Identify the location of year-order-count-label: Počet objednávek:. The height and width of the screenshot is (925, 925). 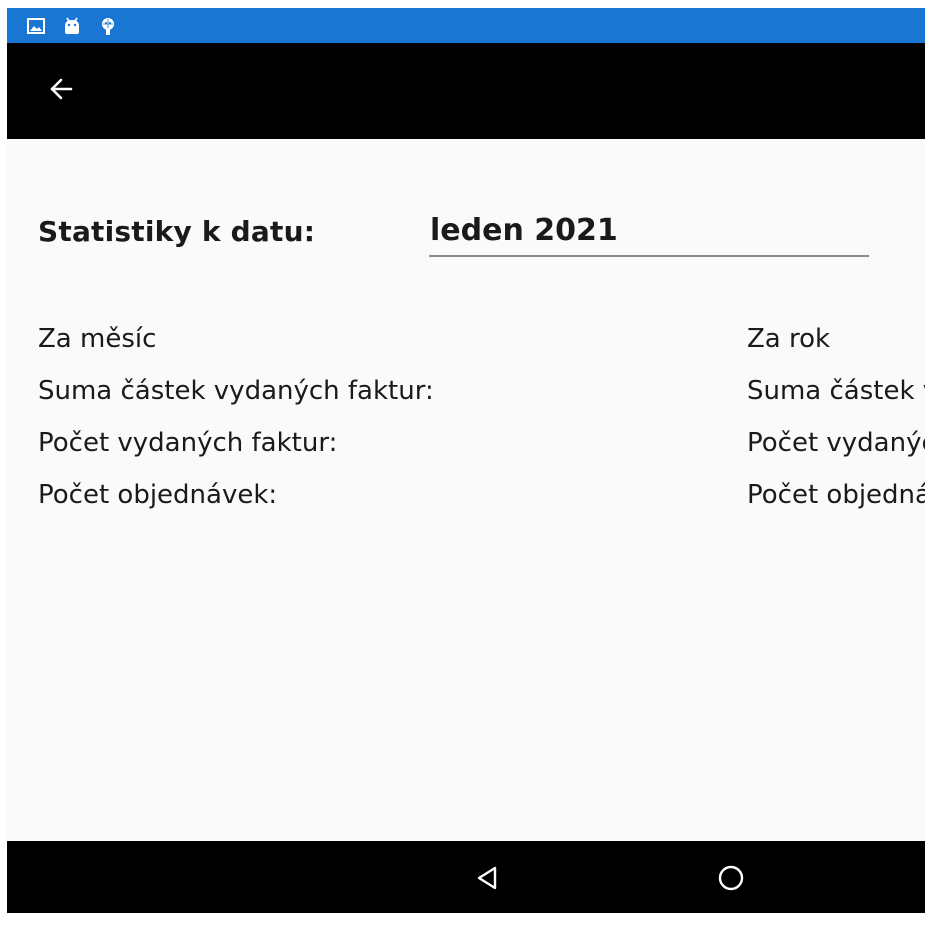
(836, 495).